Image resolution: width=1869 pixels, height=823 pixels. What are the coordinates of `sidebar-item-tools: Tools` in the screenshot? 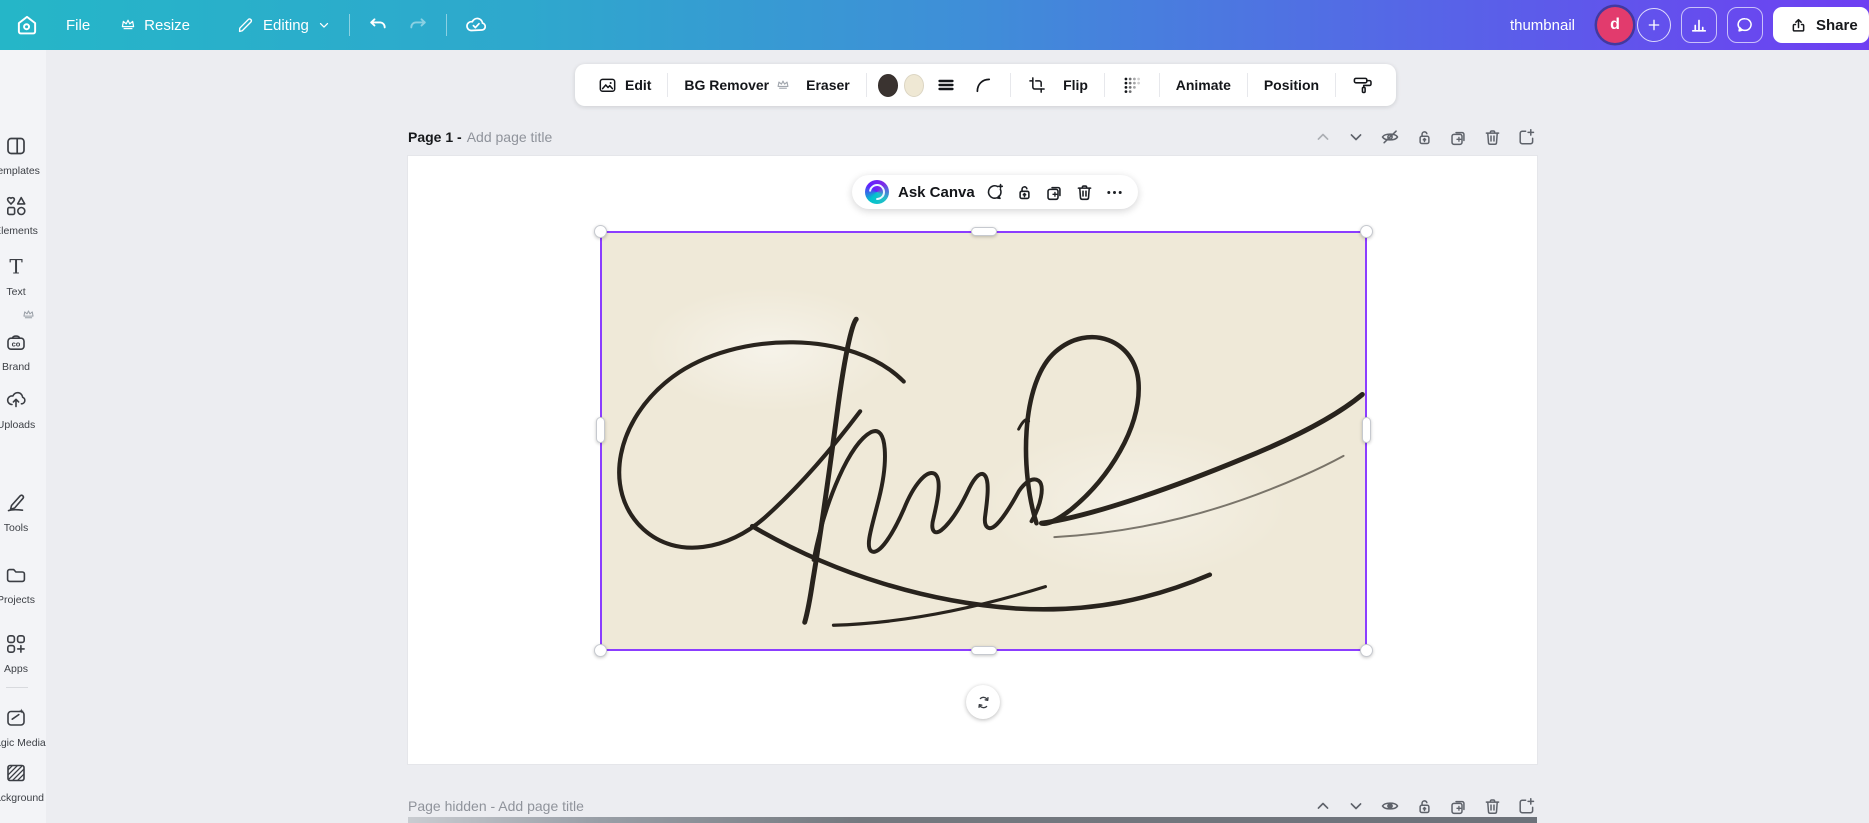 It's located at (23, 512).